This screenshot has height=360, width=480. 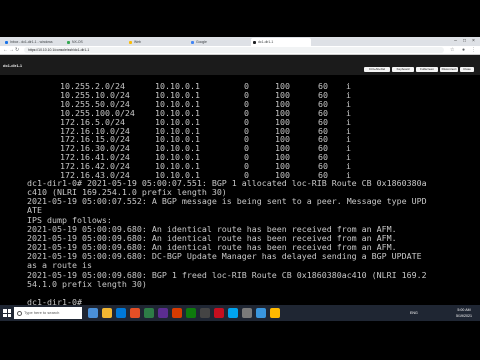 I want to click on reload-icon: ↻, so click(x=17, y=50).